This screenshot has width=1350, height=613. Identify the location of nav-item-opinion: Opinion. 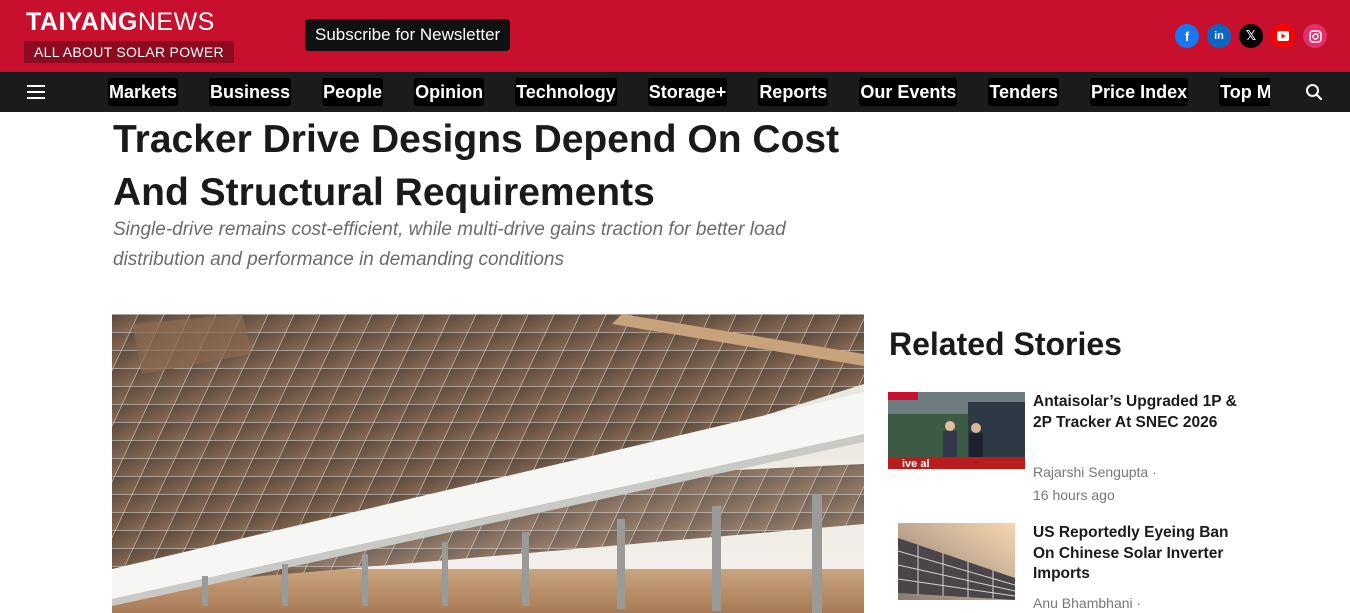
(449, 92).